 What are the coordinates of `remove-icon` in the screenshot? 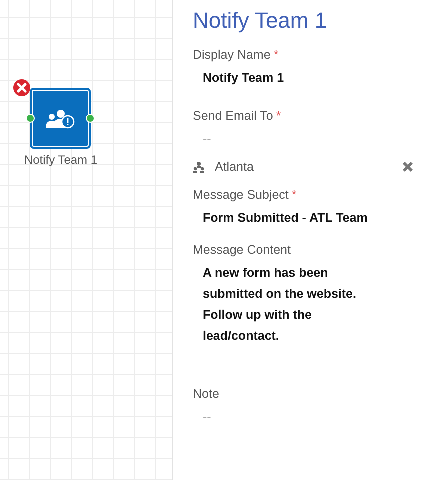 It's located at (408, 167).